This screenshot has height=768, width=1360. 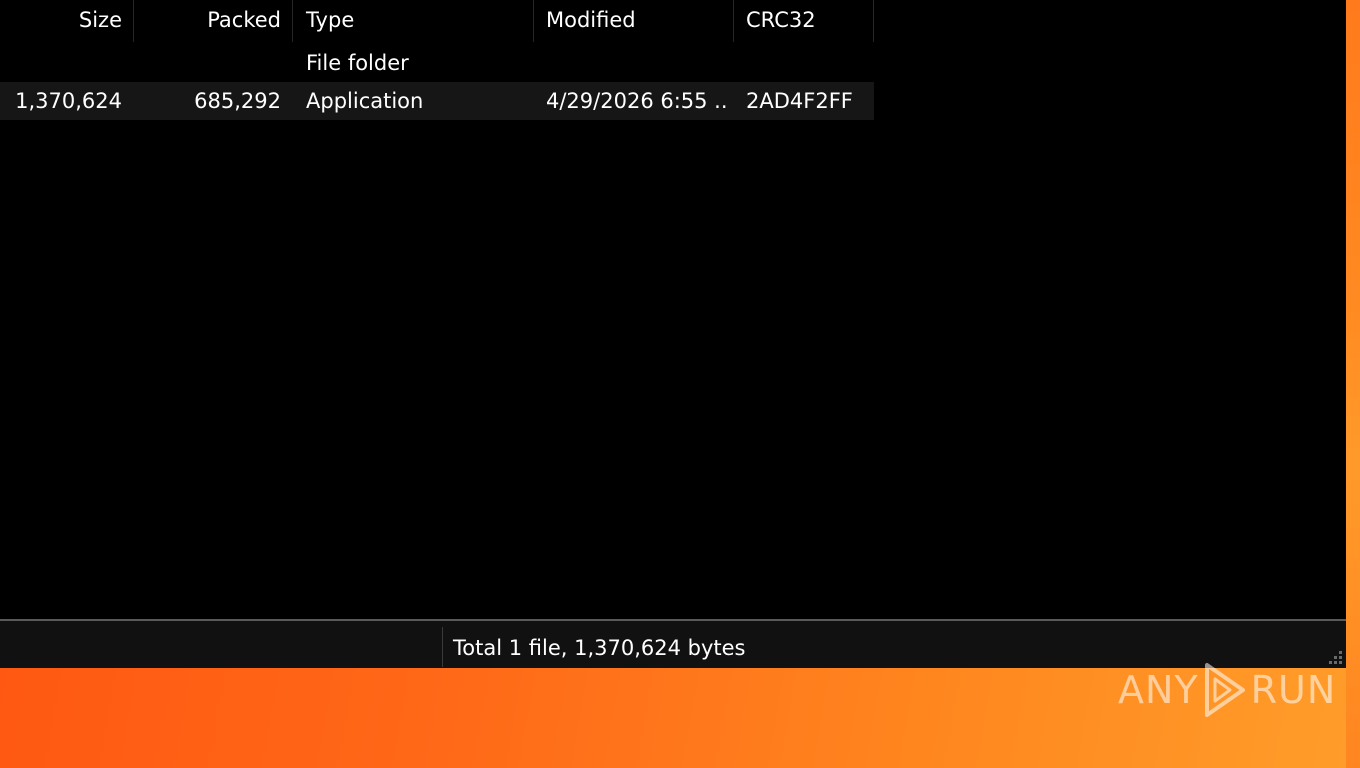 What do you see at coordinates (61, 63) in the screenshot?
I see `cell-size` at bounding box center [61, 63].